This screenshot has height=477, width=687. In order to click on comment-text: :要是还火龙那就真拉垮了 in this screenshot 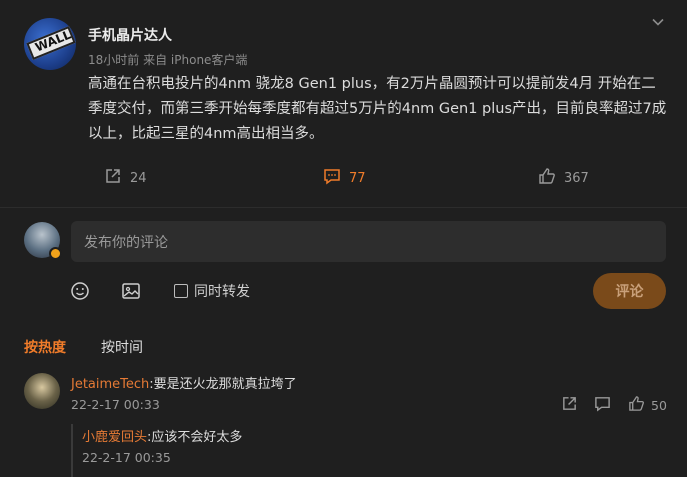, I will do `click(223, 384)`.